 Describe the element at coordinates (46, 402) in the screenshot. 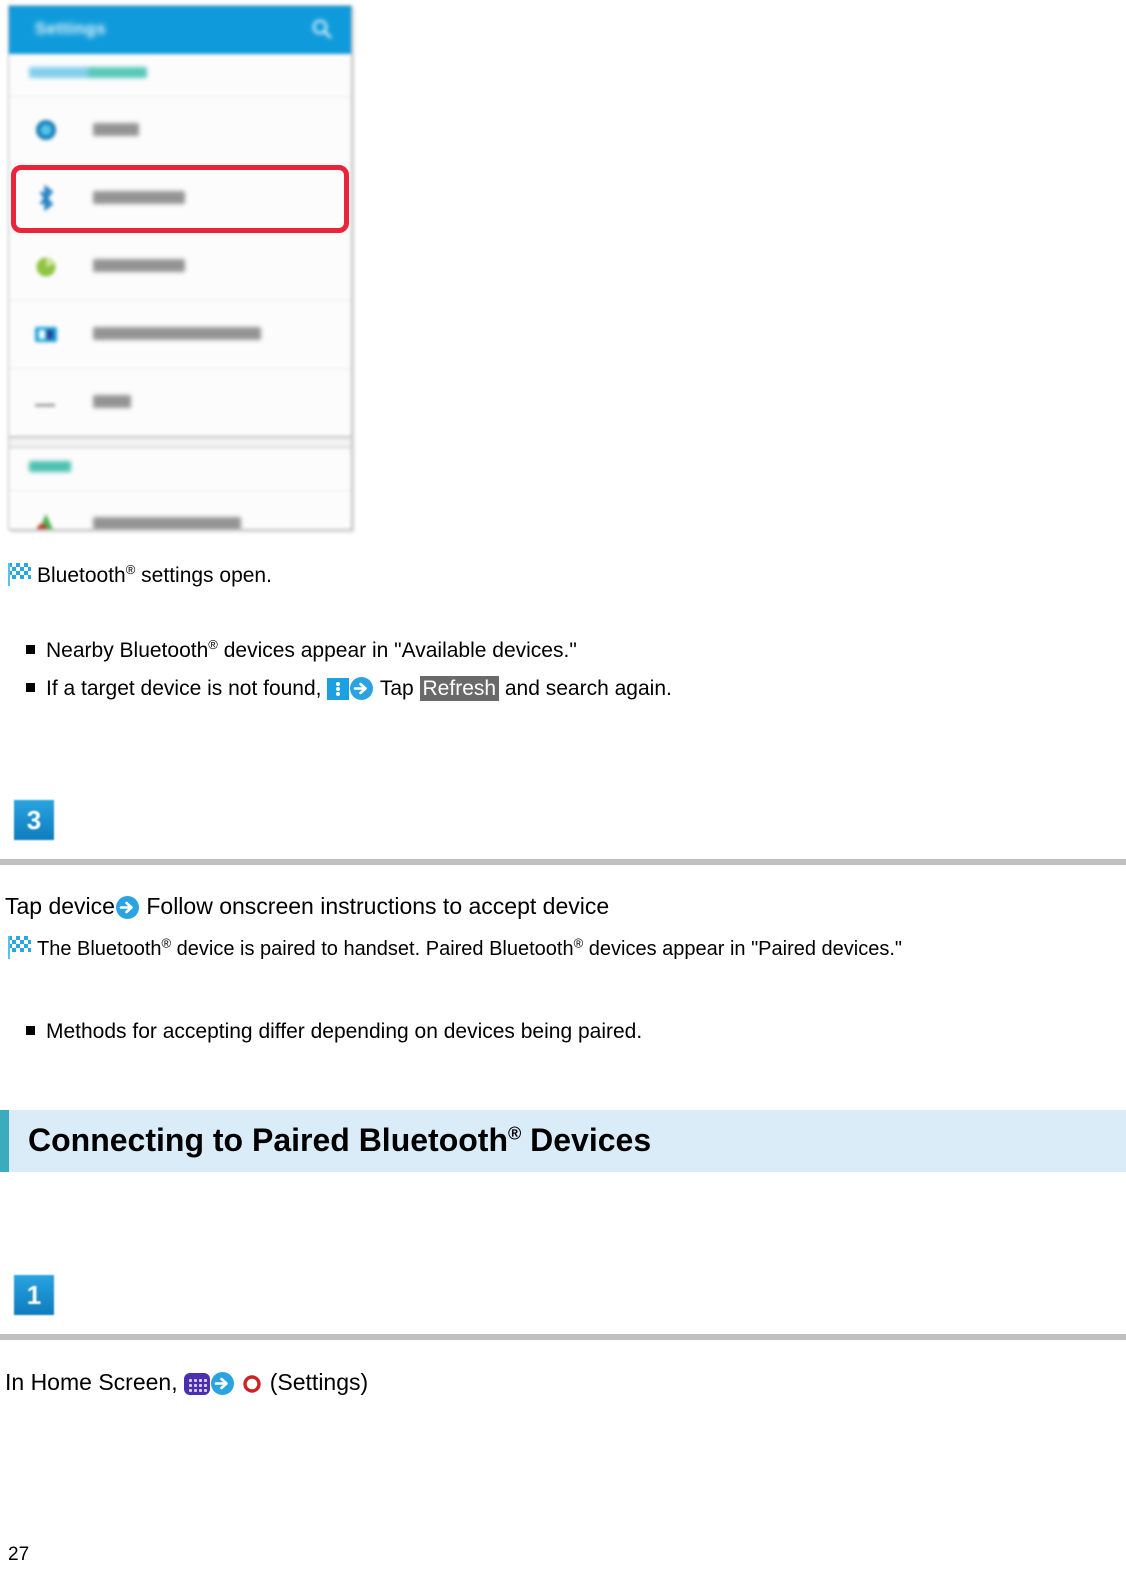

I see `more-icon` at that location.